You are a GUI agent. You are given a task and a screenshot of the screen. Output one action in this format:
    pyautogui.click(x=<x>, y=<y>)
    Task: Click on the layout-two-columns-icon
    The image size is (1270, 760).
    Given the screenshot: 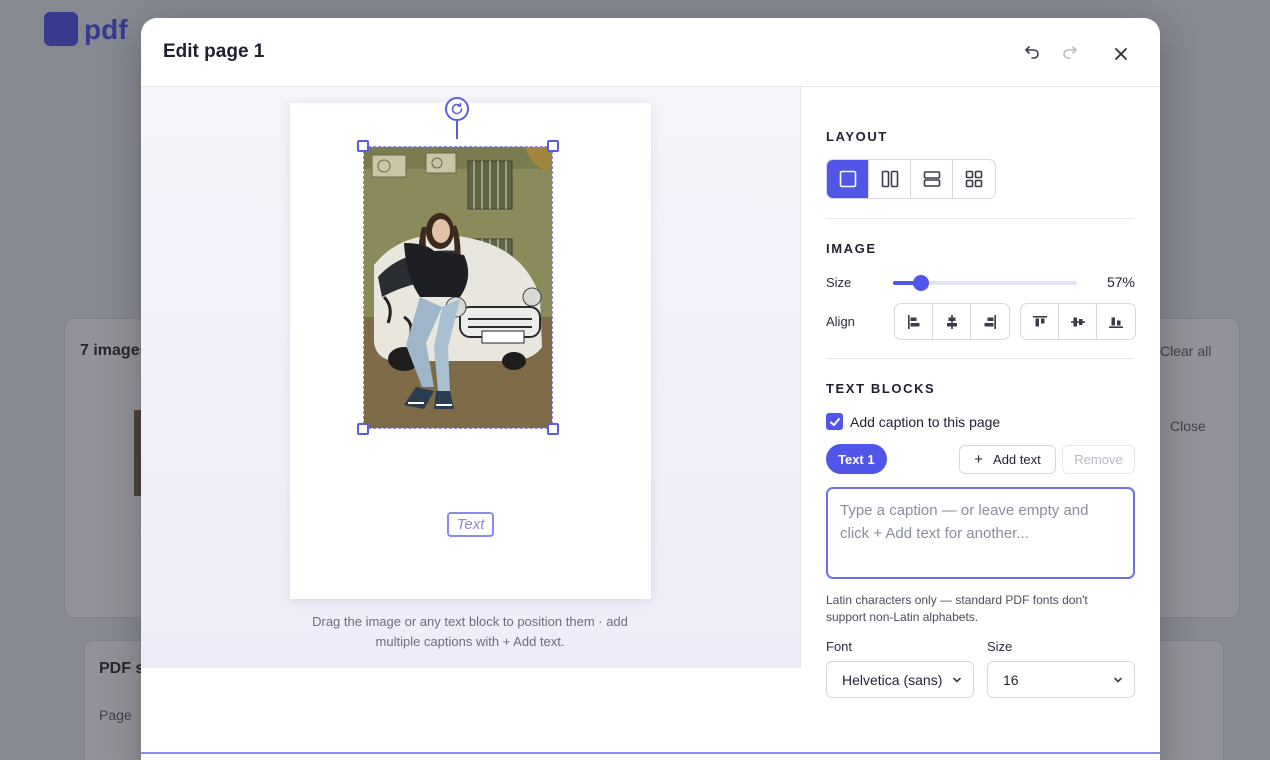 What is the action you would take?
    pyautogui.click(x=889, y=179)
    